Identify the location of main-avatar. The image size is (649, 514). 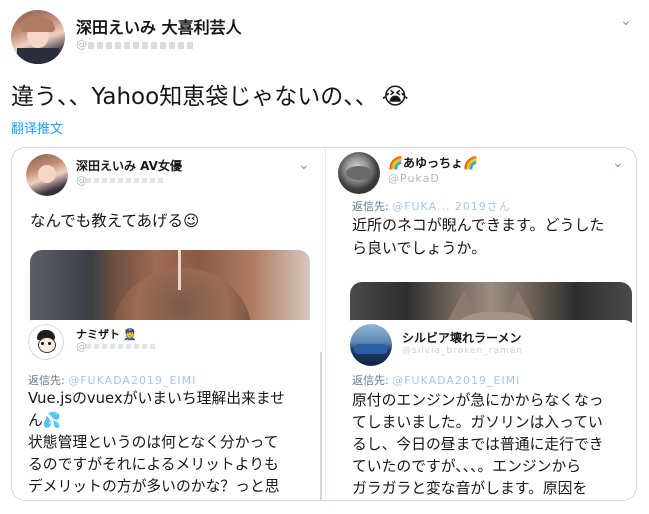
(38, 37).